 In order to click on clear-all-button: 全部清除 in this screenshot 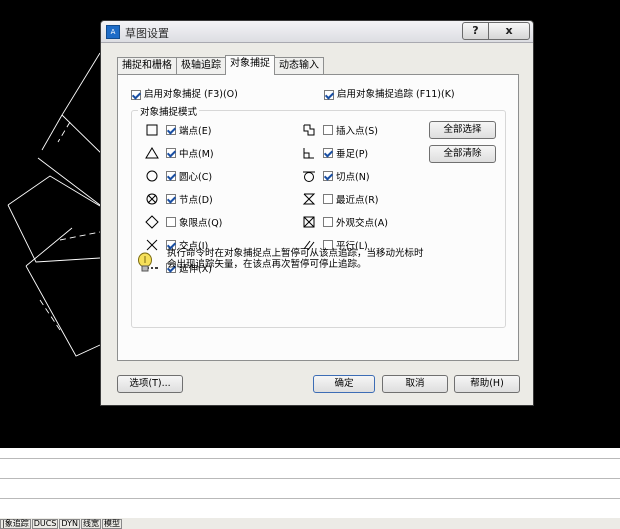, I will do `click(462, 154)`.